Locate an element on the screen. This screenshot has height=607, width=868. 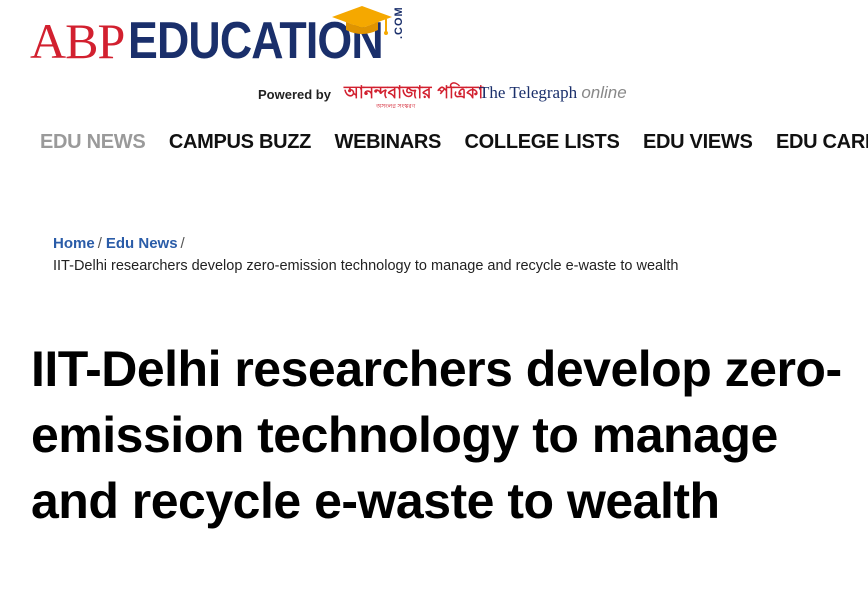
breadcrumb-home-link: Home is located at coordinates (74, 243).